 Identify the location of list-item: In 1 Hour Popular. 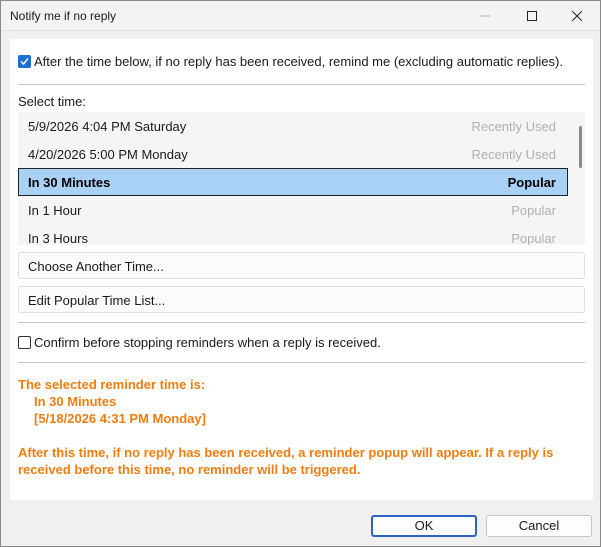
(293, 210).